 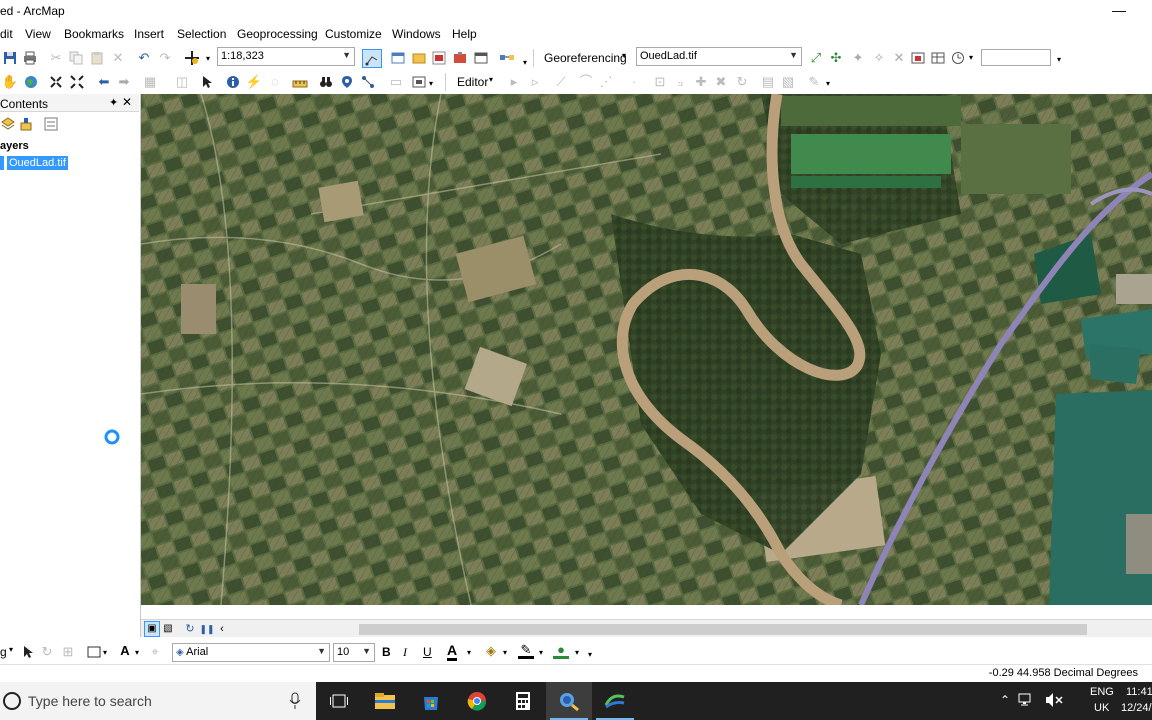 What do you see at coordinates (354, 652) in the screenshot?
I see `font-size-combo: 10 ▼` at bounding box center [354, 652].